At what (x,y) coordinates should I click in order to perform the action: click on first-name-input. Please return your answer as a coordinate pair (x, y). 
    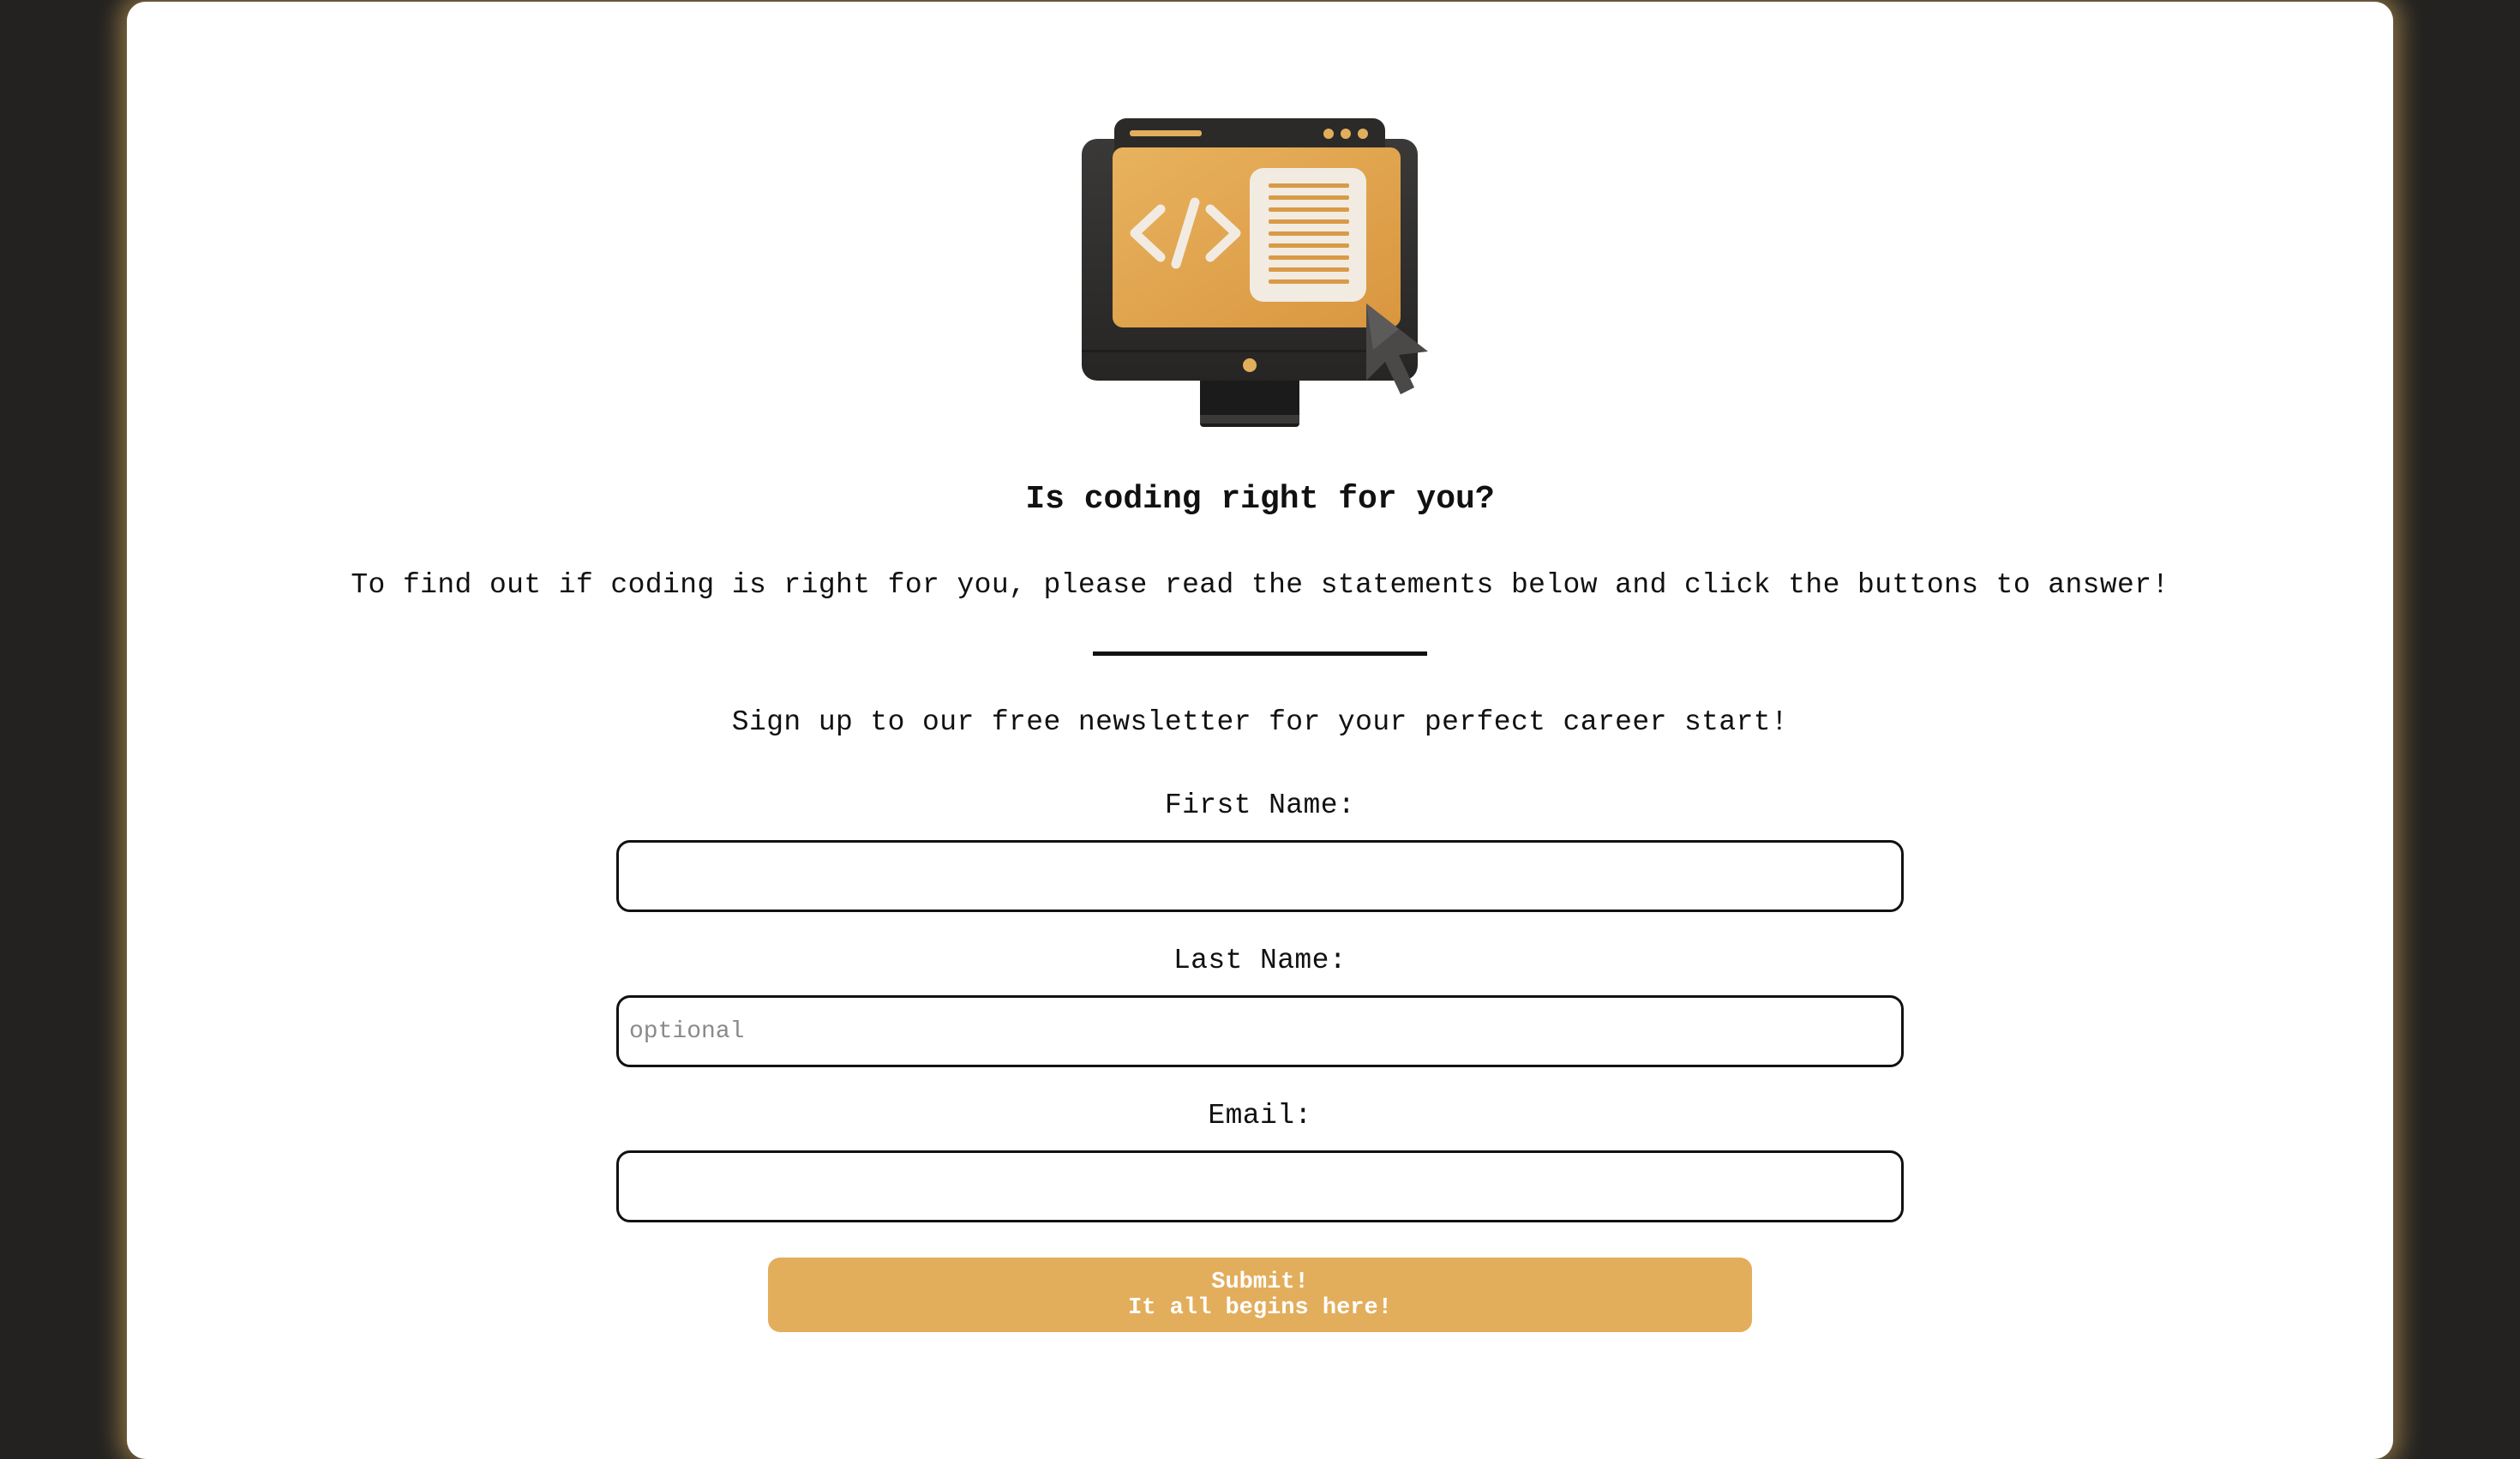
    Looking at the image, I should click on (1260, 876).